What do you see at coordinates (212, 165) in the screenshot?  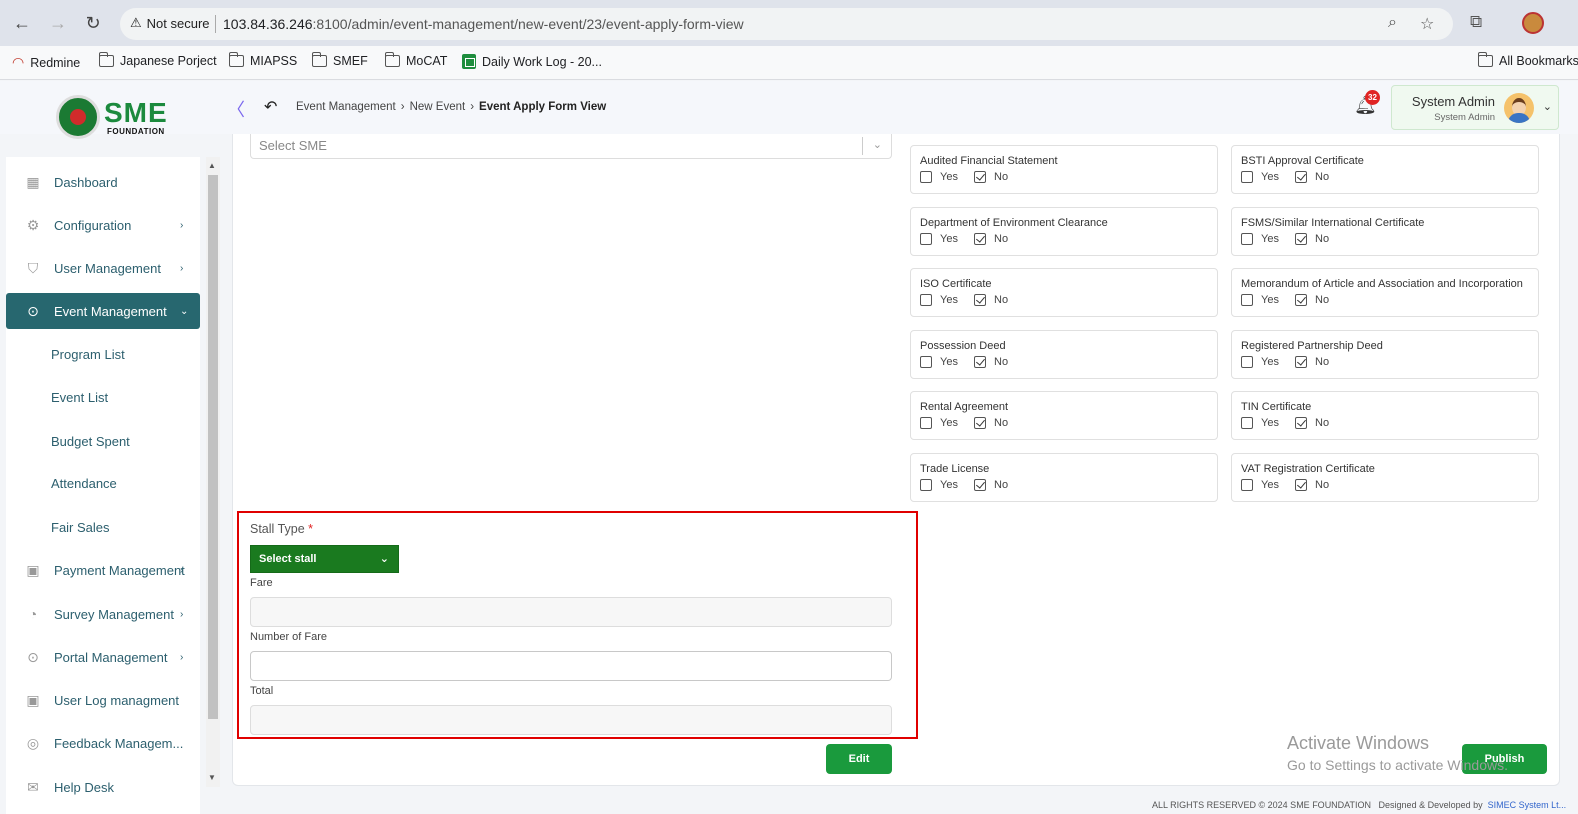 I see `scroll-up-icon: ▲` at bounding box center [212, 165].